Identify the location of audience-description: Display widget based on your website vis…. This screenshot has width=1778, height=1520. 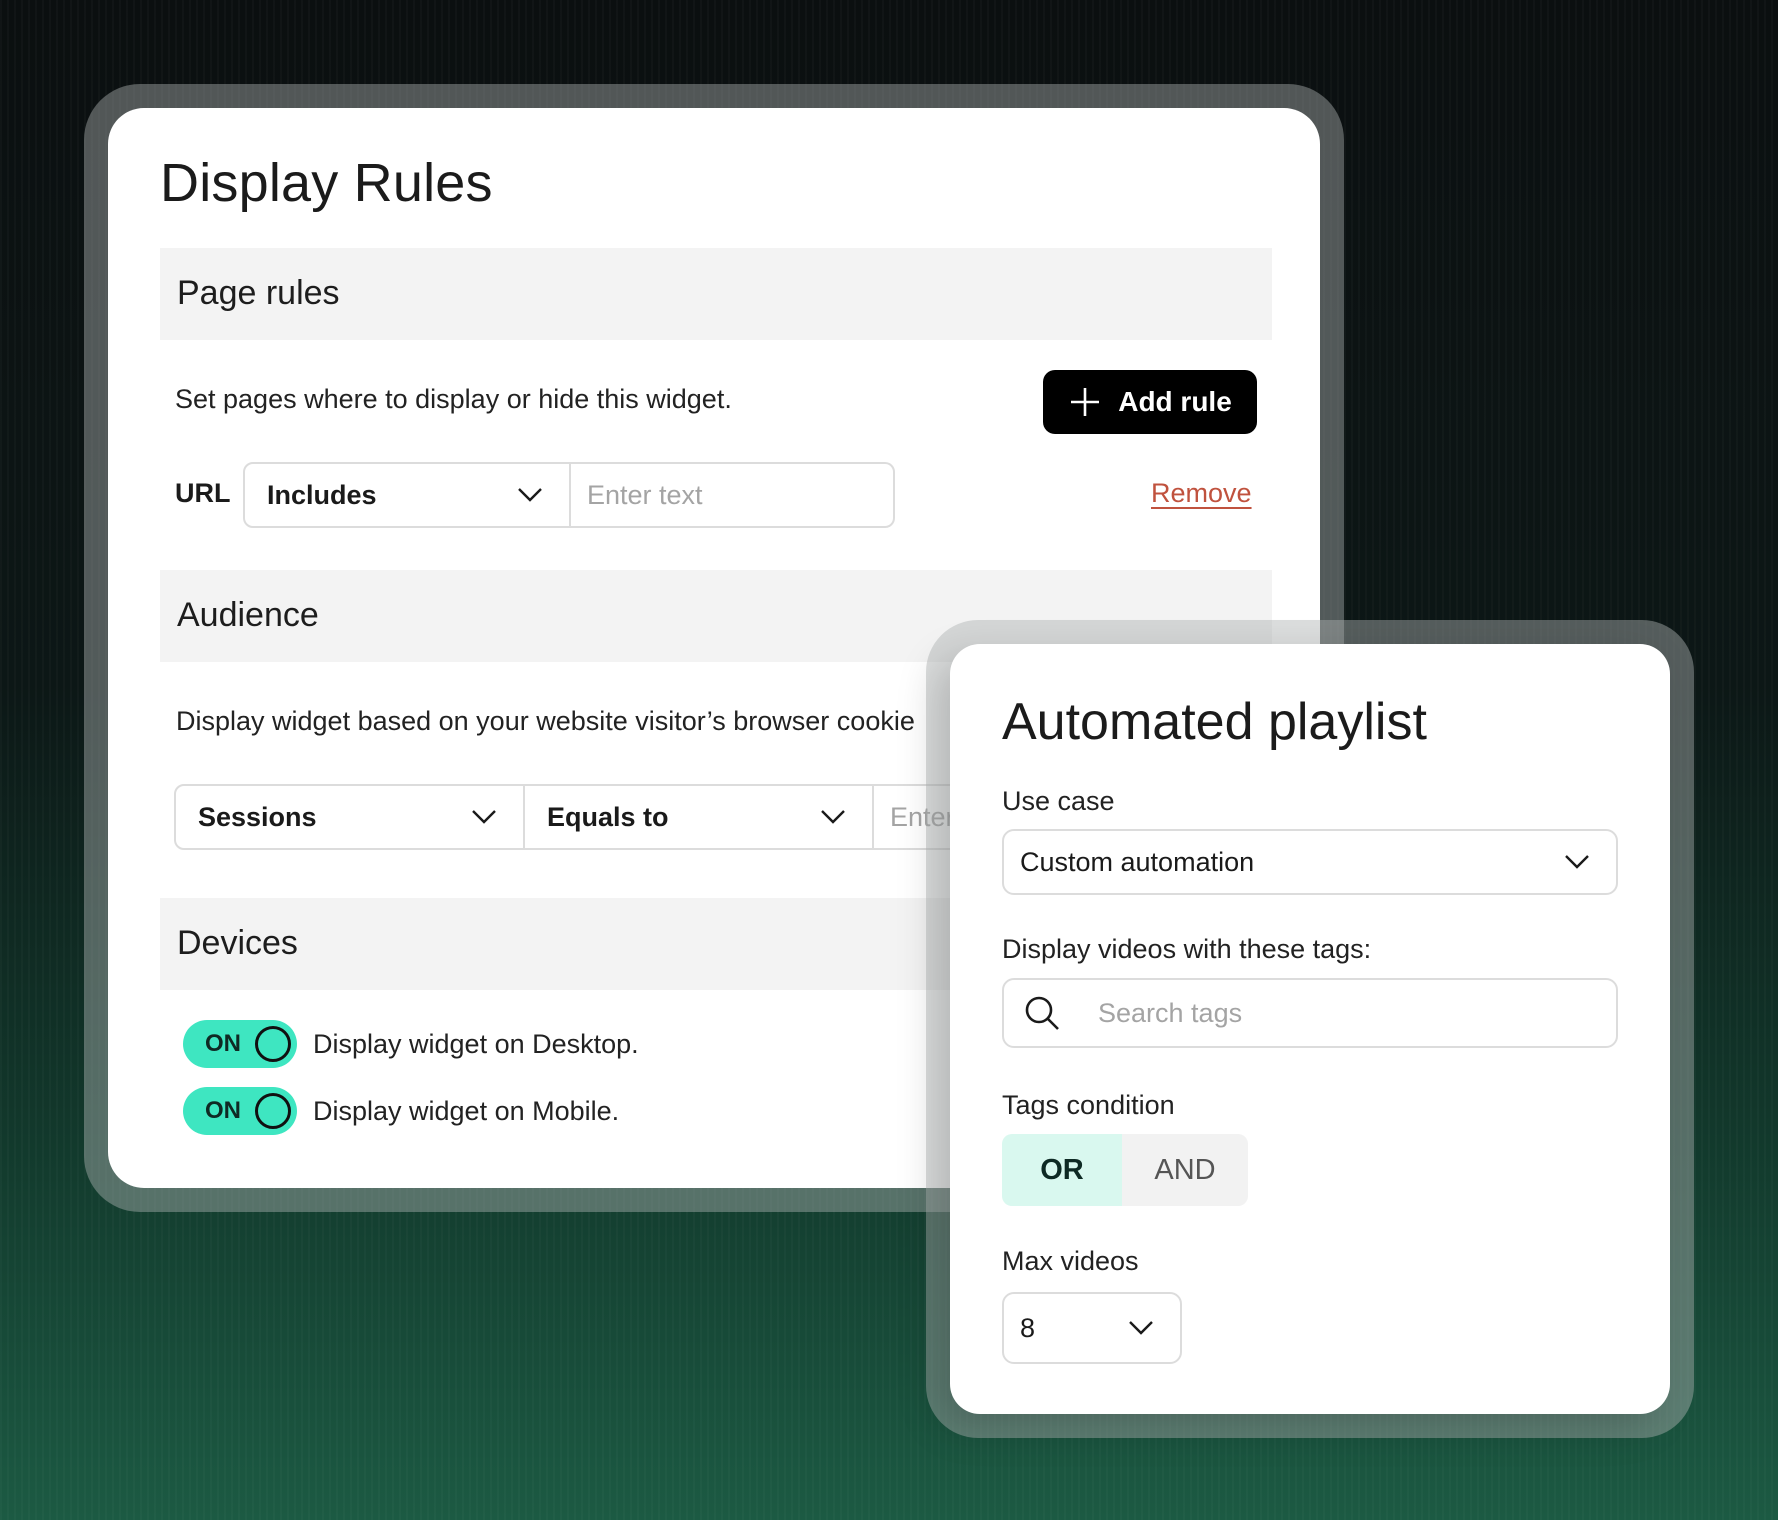
(545, 721).